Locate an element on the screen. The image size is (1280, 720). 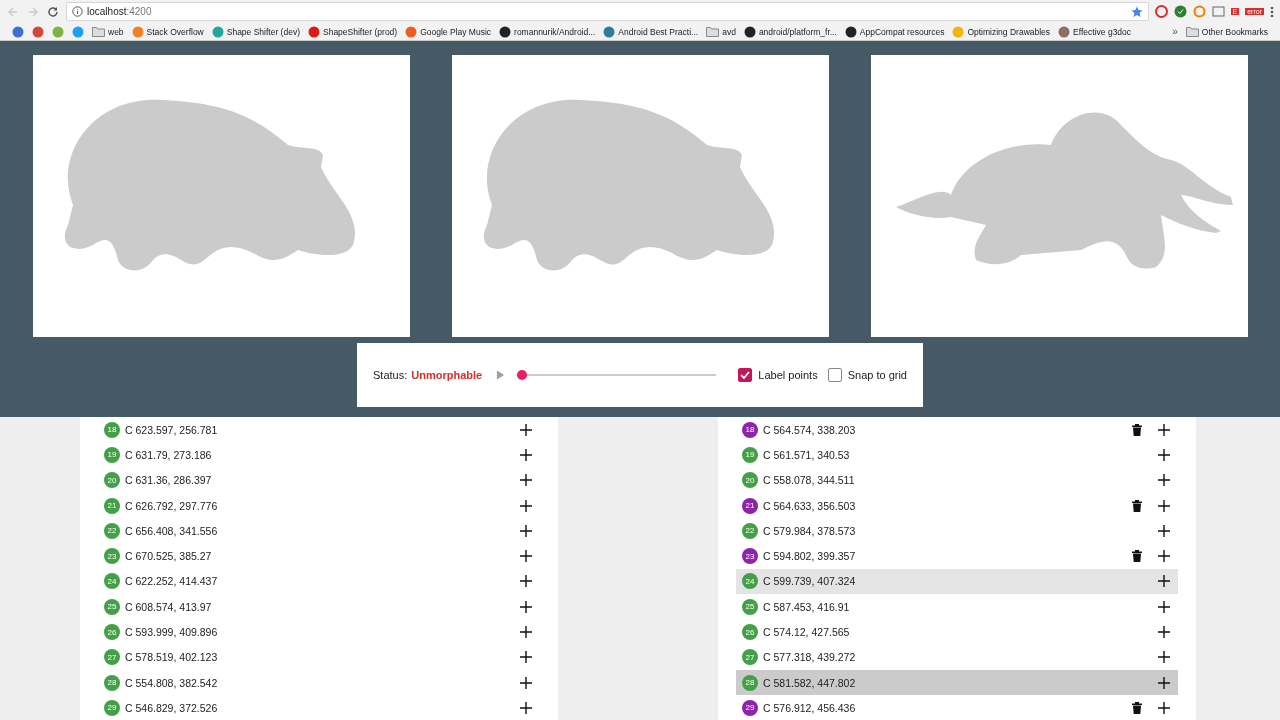
command-row: 19 C 631.79, 273.186 is located at coordinates (319, 455).